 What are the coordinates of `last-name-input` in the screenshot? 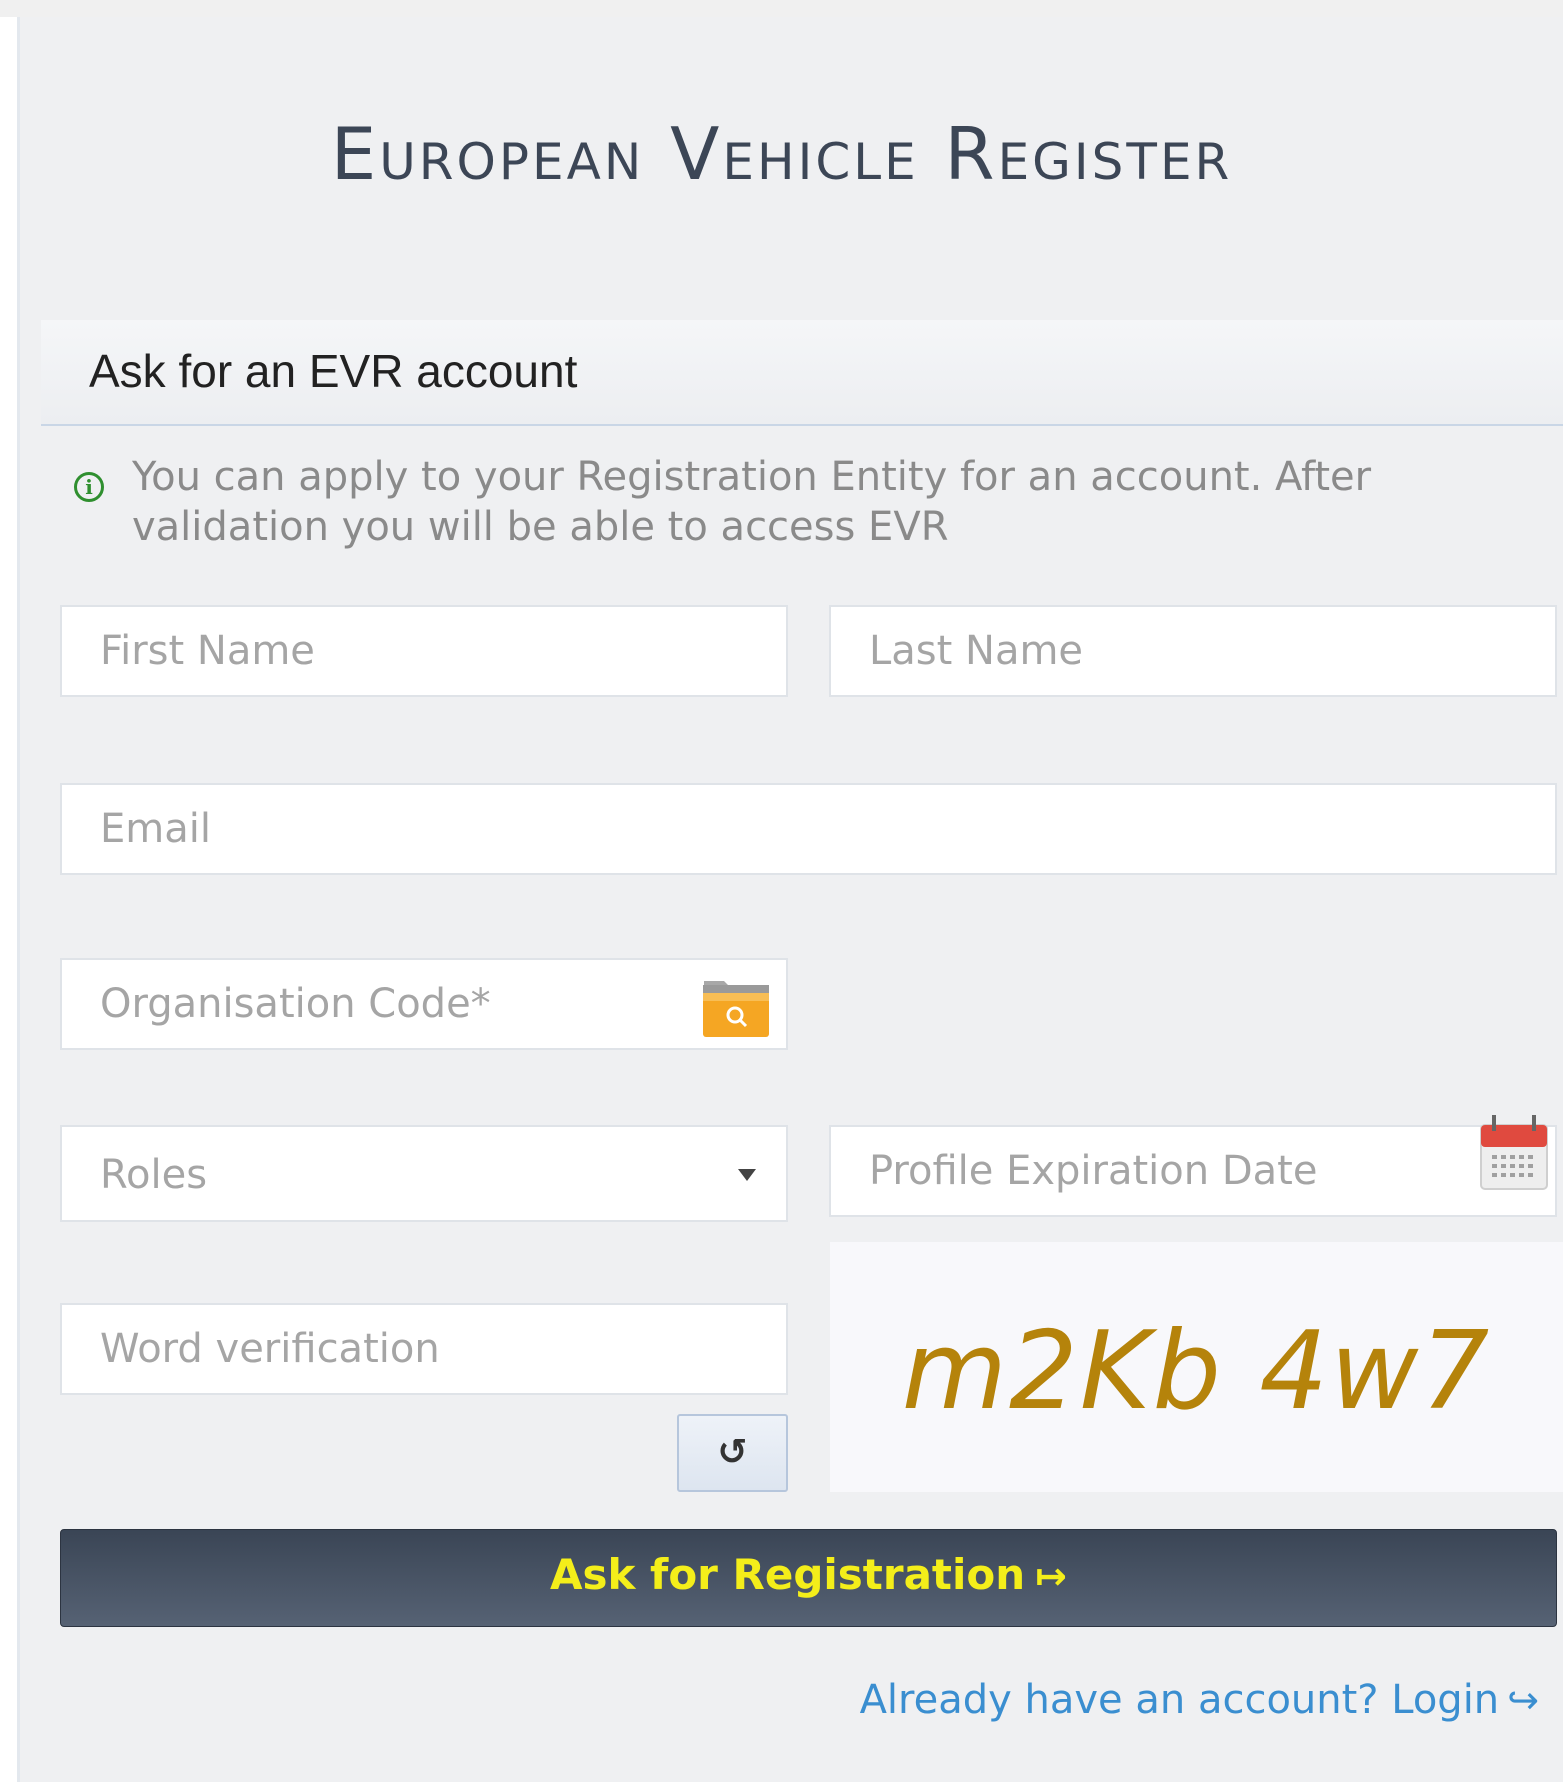 It's located at (1193, 651).